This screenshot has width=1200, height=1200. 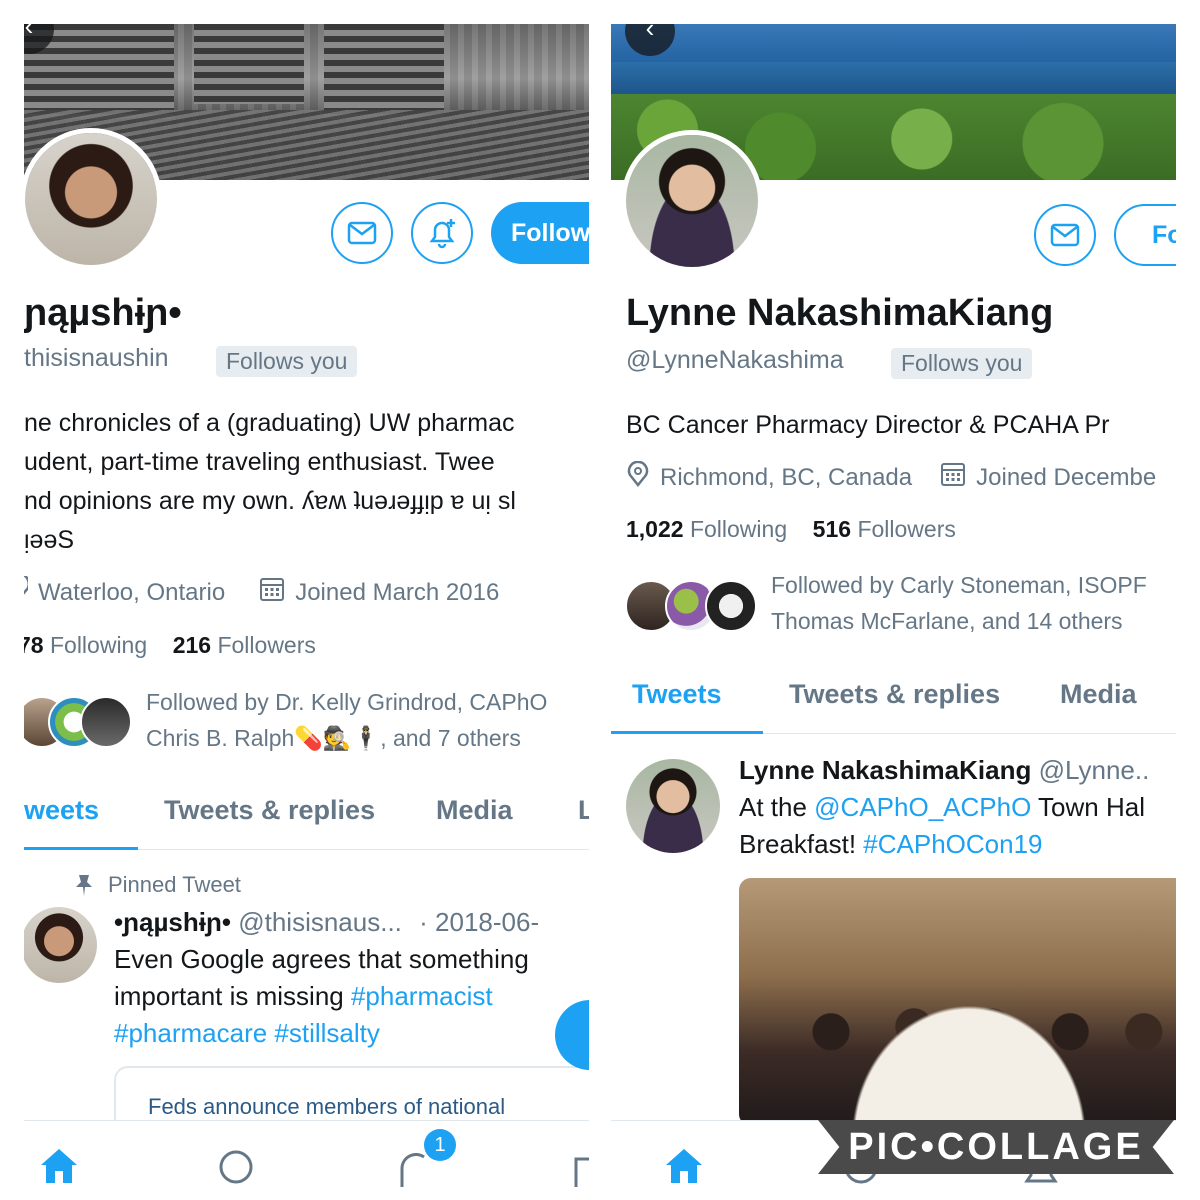 I want to click on hashtag-link: #pharmacare #stillsalty, so click(x=247, y=1033).